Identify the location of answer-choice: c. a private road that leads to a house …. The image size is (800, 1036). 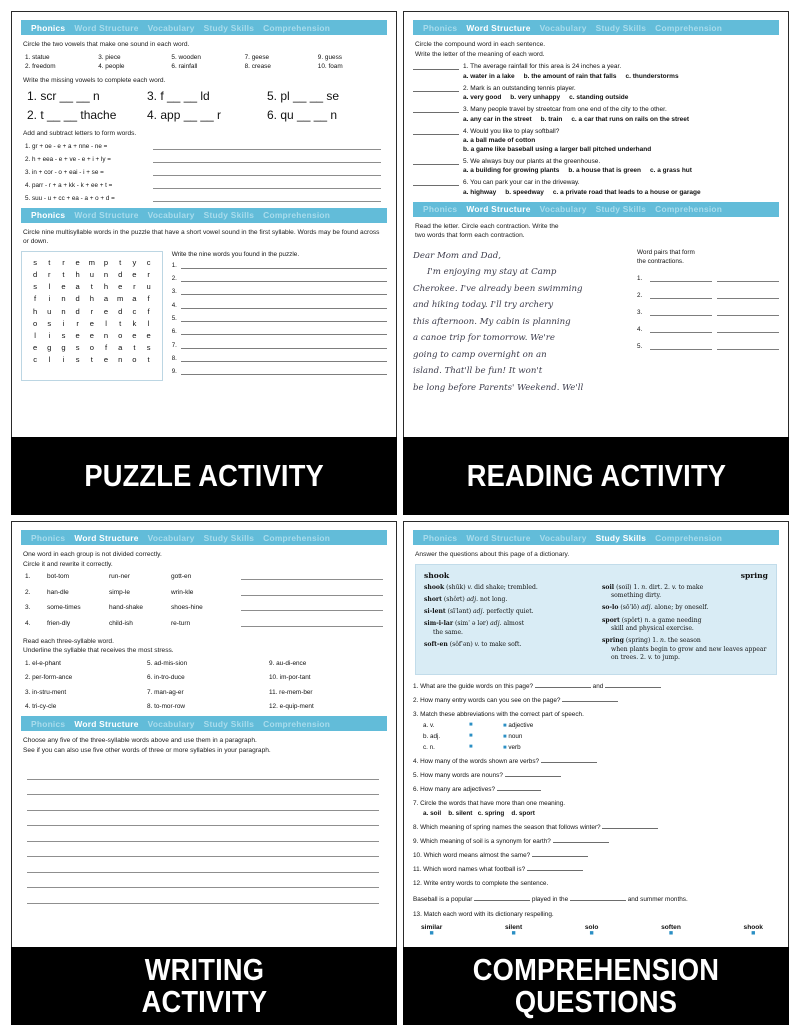
(627, 192).